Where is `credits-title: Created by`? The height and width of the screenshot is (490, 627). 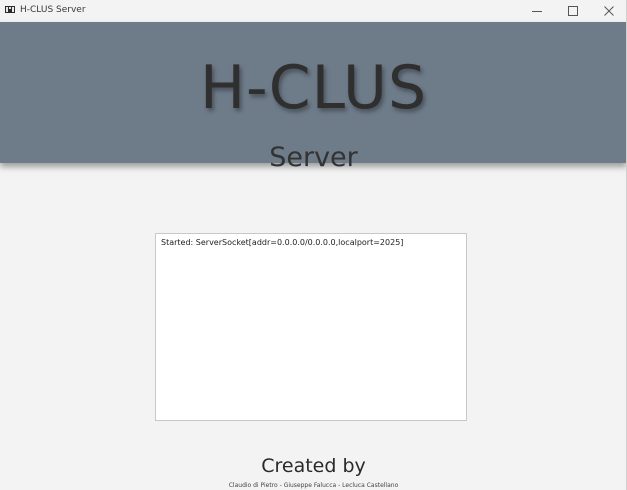
credits-title: Created by is located at coordinates (313, 466).